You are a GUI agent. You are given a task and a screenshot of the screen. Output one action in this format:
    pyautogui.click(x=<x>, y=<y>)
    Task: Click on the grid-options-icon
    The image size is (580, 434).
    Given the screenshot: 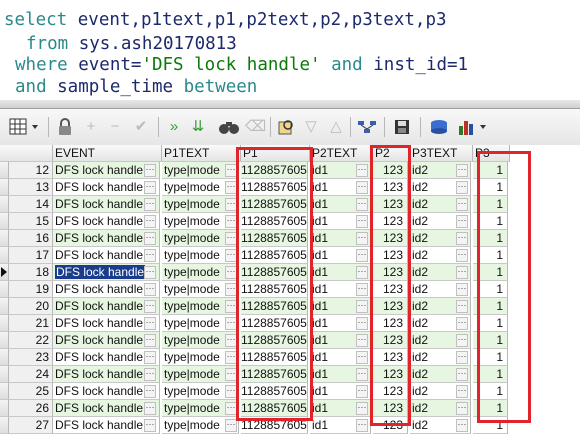 What is the action you would take?
    pyautogui.click(x=25, y=127)
    